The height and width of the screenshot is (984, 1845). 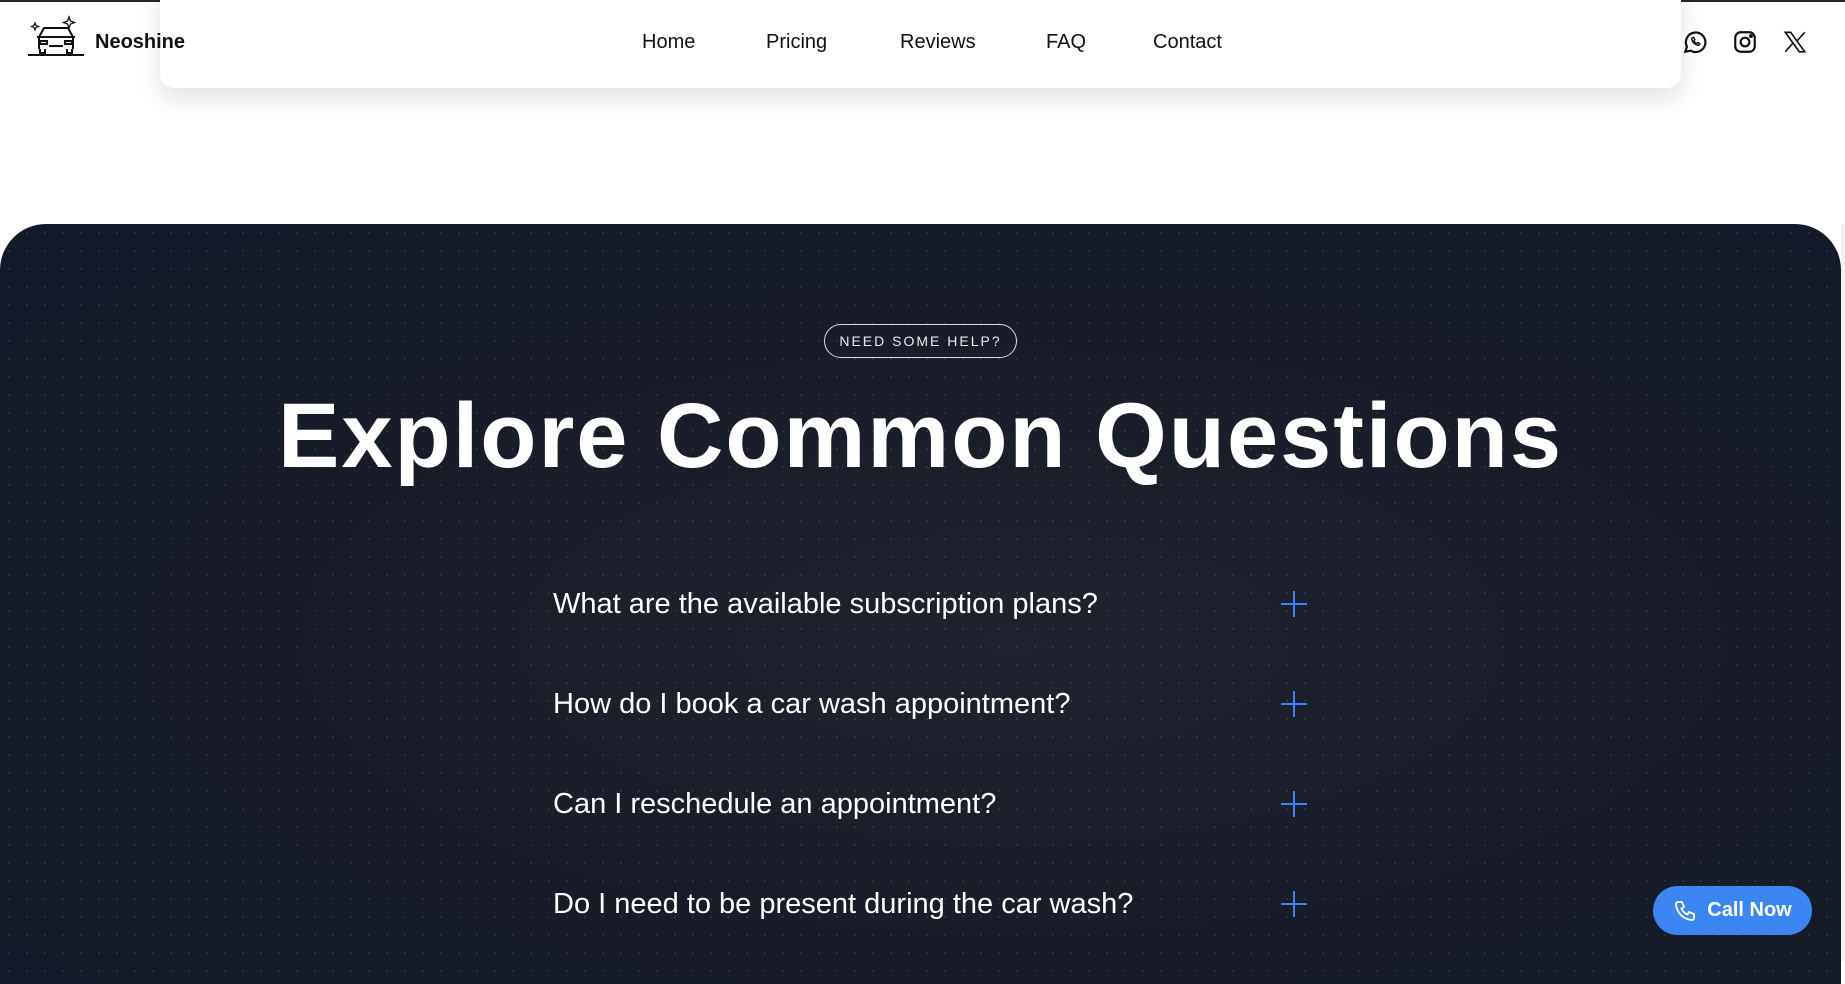 I want to click on call-now-label: Call Now, so click(x=1749, y=910).